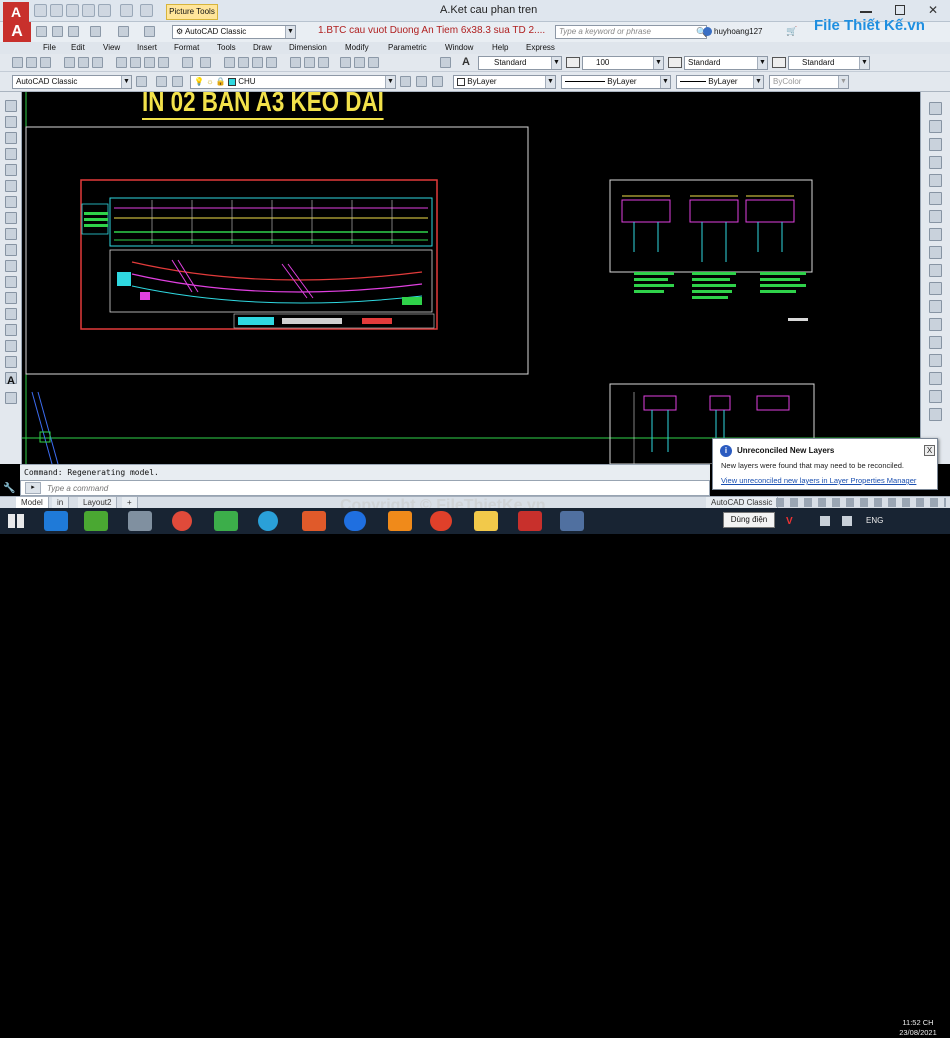 This screenshot has height=1038, width=950. What do you see at coordinates (104, 10) in the screenshot?
I see `plot-icon` at bounding box center [104, 10].